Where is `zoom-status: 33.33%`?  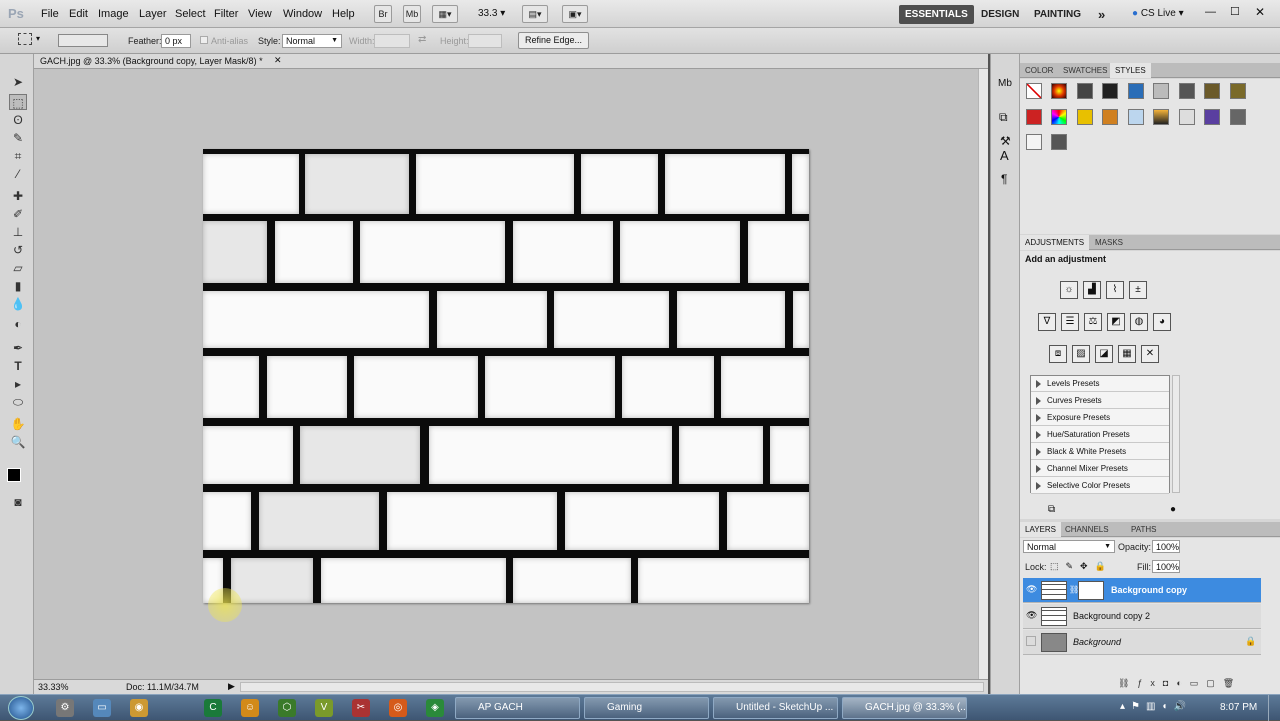
zoom-status: 33.33% is located at coordinates (53, 687).